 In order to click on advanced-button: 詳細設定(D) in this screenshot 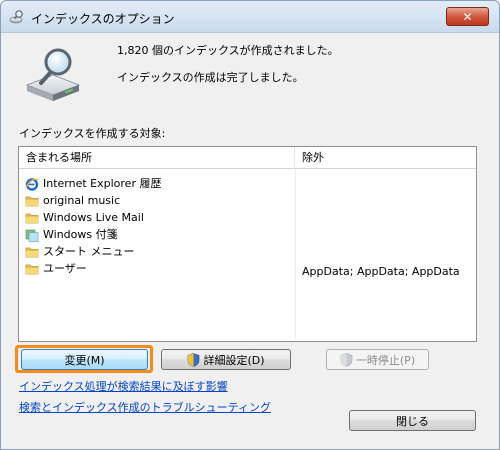, I will do `click(226, 359)`.